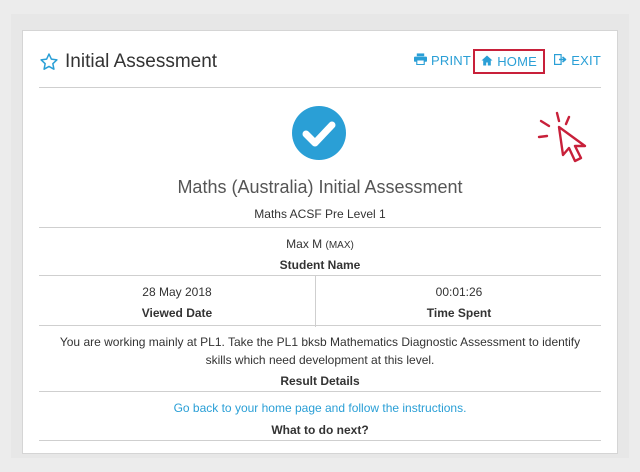  I want to click on page-title-text: Initial Assessment, so click(141, 61).